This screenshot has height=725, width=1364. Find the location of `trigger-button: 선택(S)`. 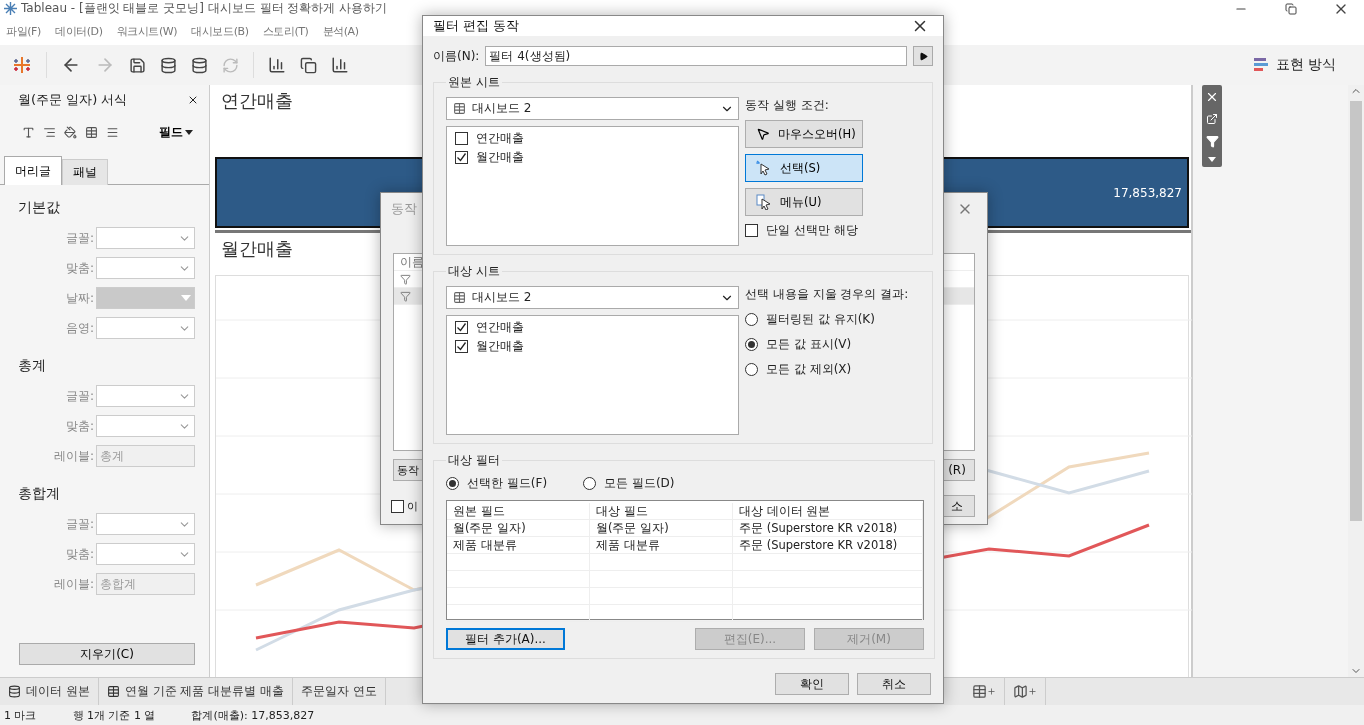

trigger-button: 선택(S) is located at coordinates (804, 168).